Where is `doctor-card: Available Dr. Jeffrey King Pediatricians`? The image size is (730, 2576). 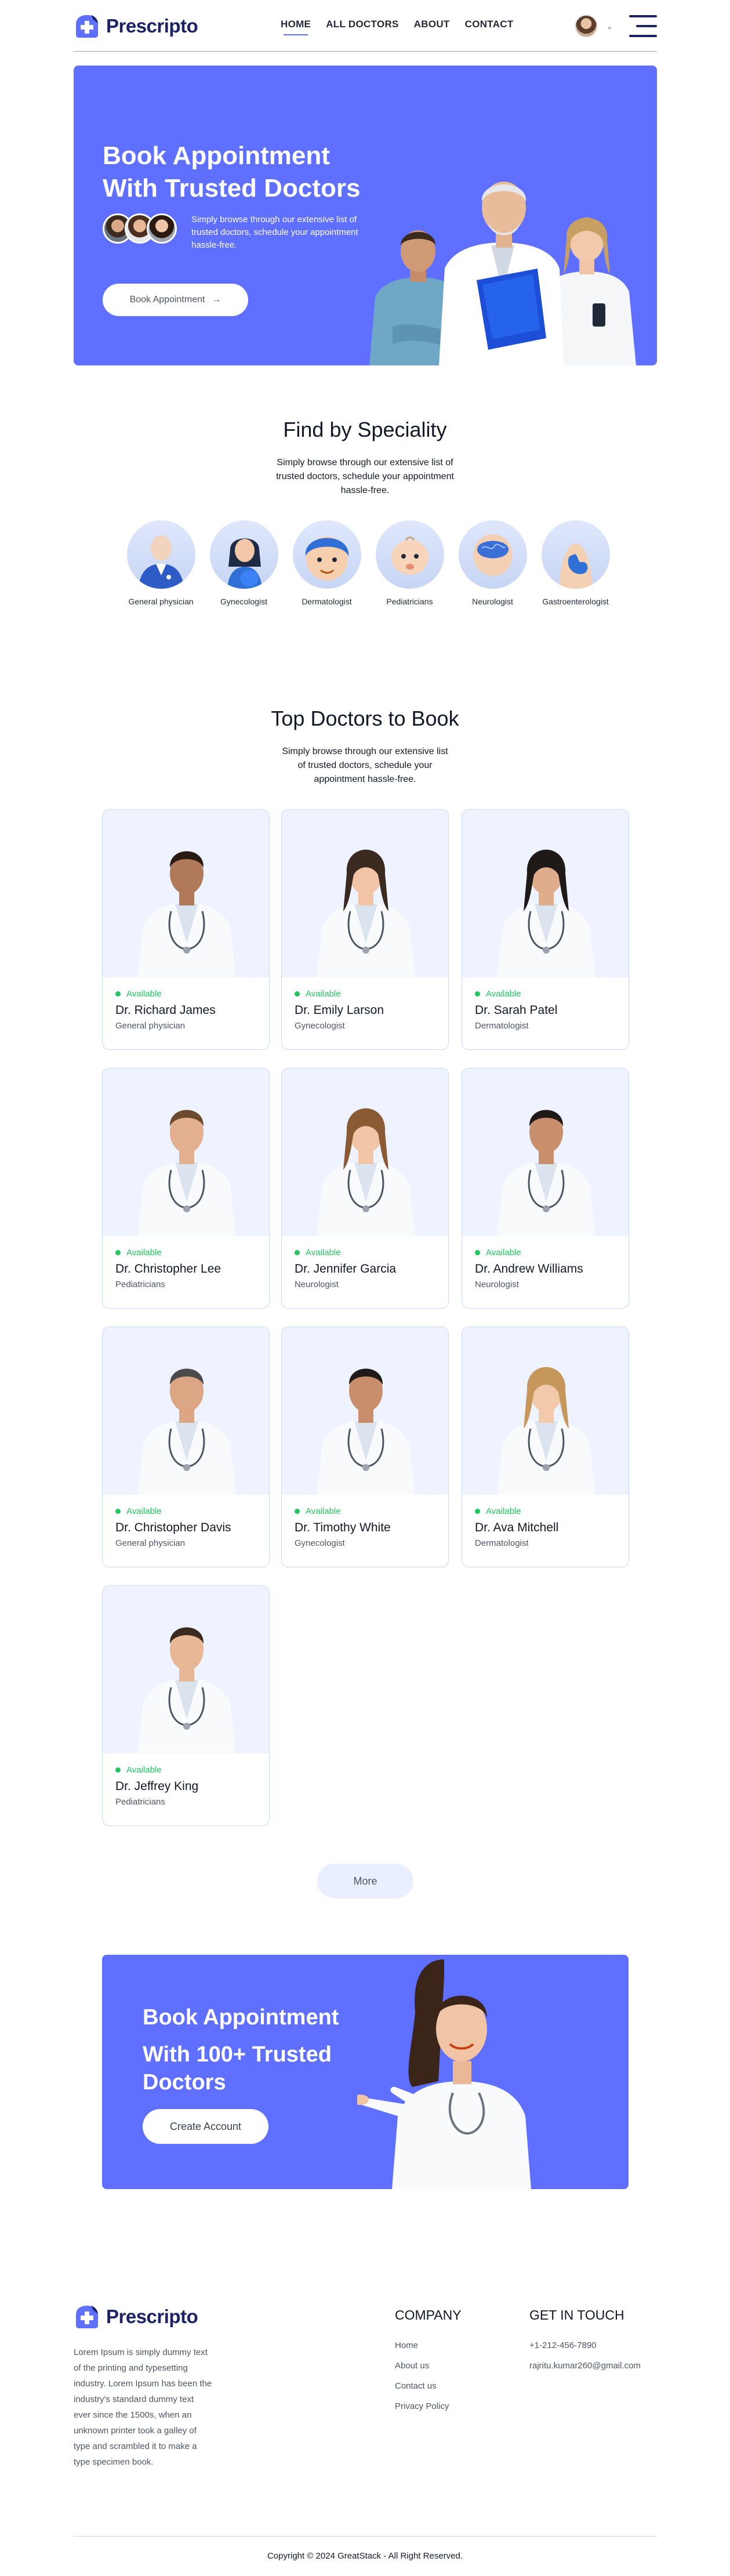
doctor-card: Available Dr. Jeffrey King Pediatricians is located at coordinates (186, 1705).